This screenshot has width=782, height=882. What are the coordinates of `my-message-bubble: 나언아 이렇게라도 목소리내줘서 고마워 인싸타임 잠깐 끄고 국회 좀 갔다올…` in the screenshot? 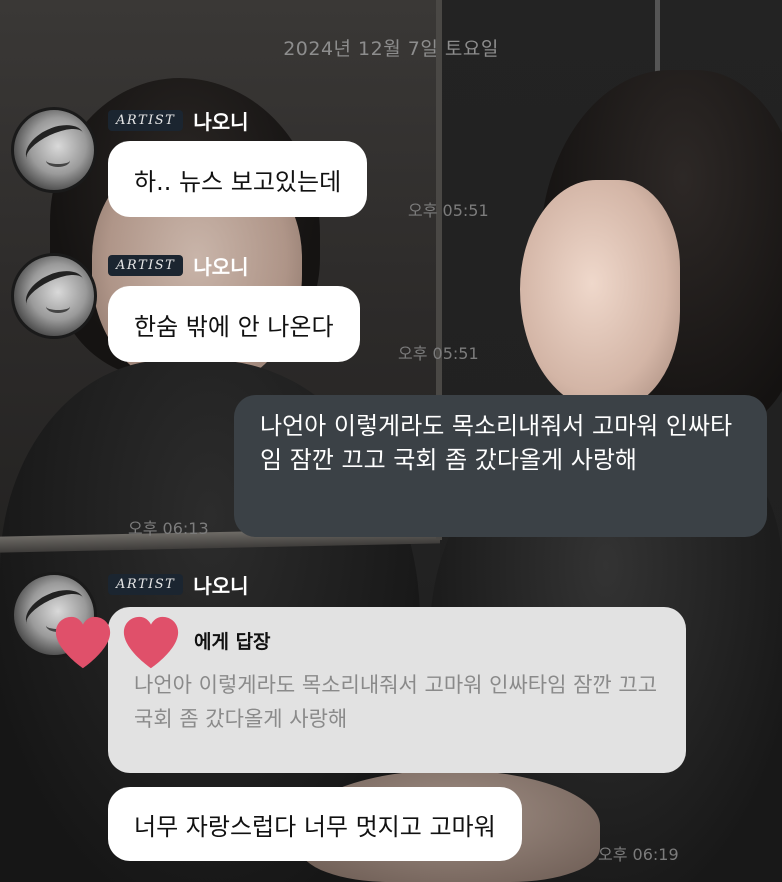 It's located at (500, 466).